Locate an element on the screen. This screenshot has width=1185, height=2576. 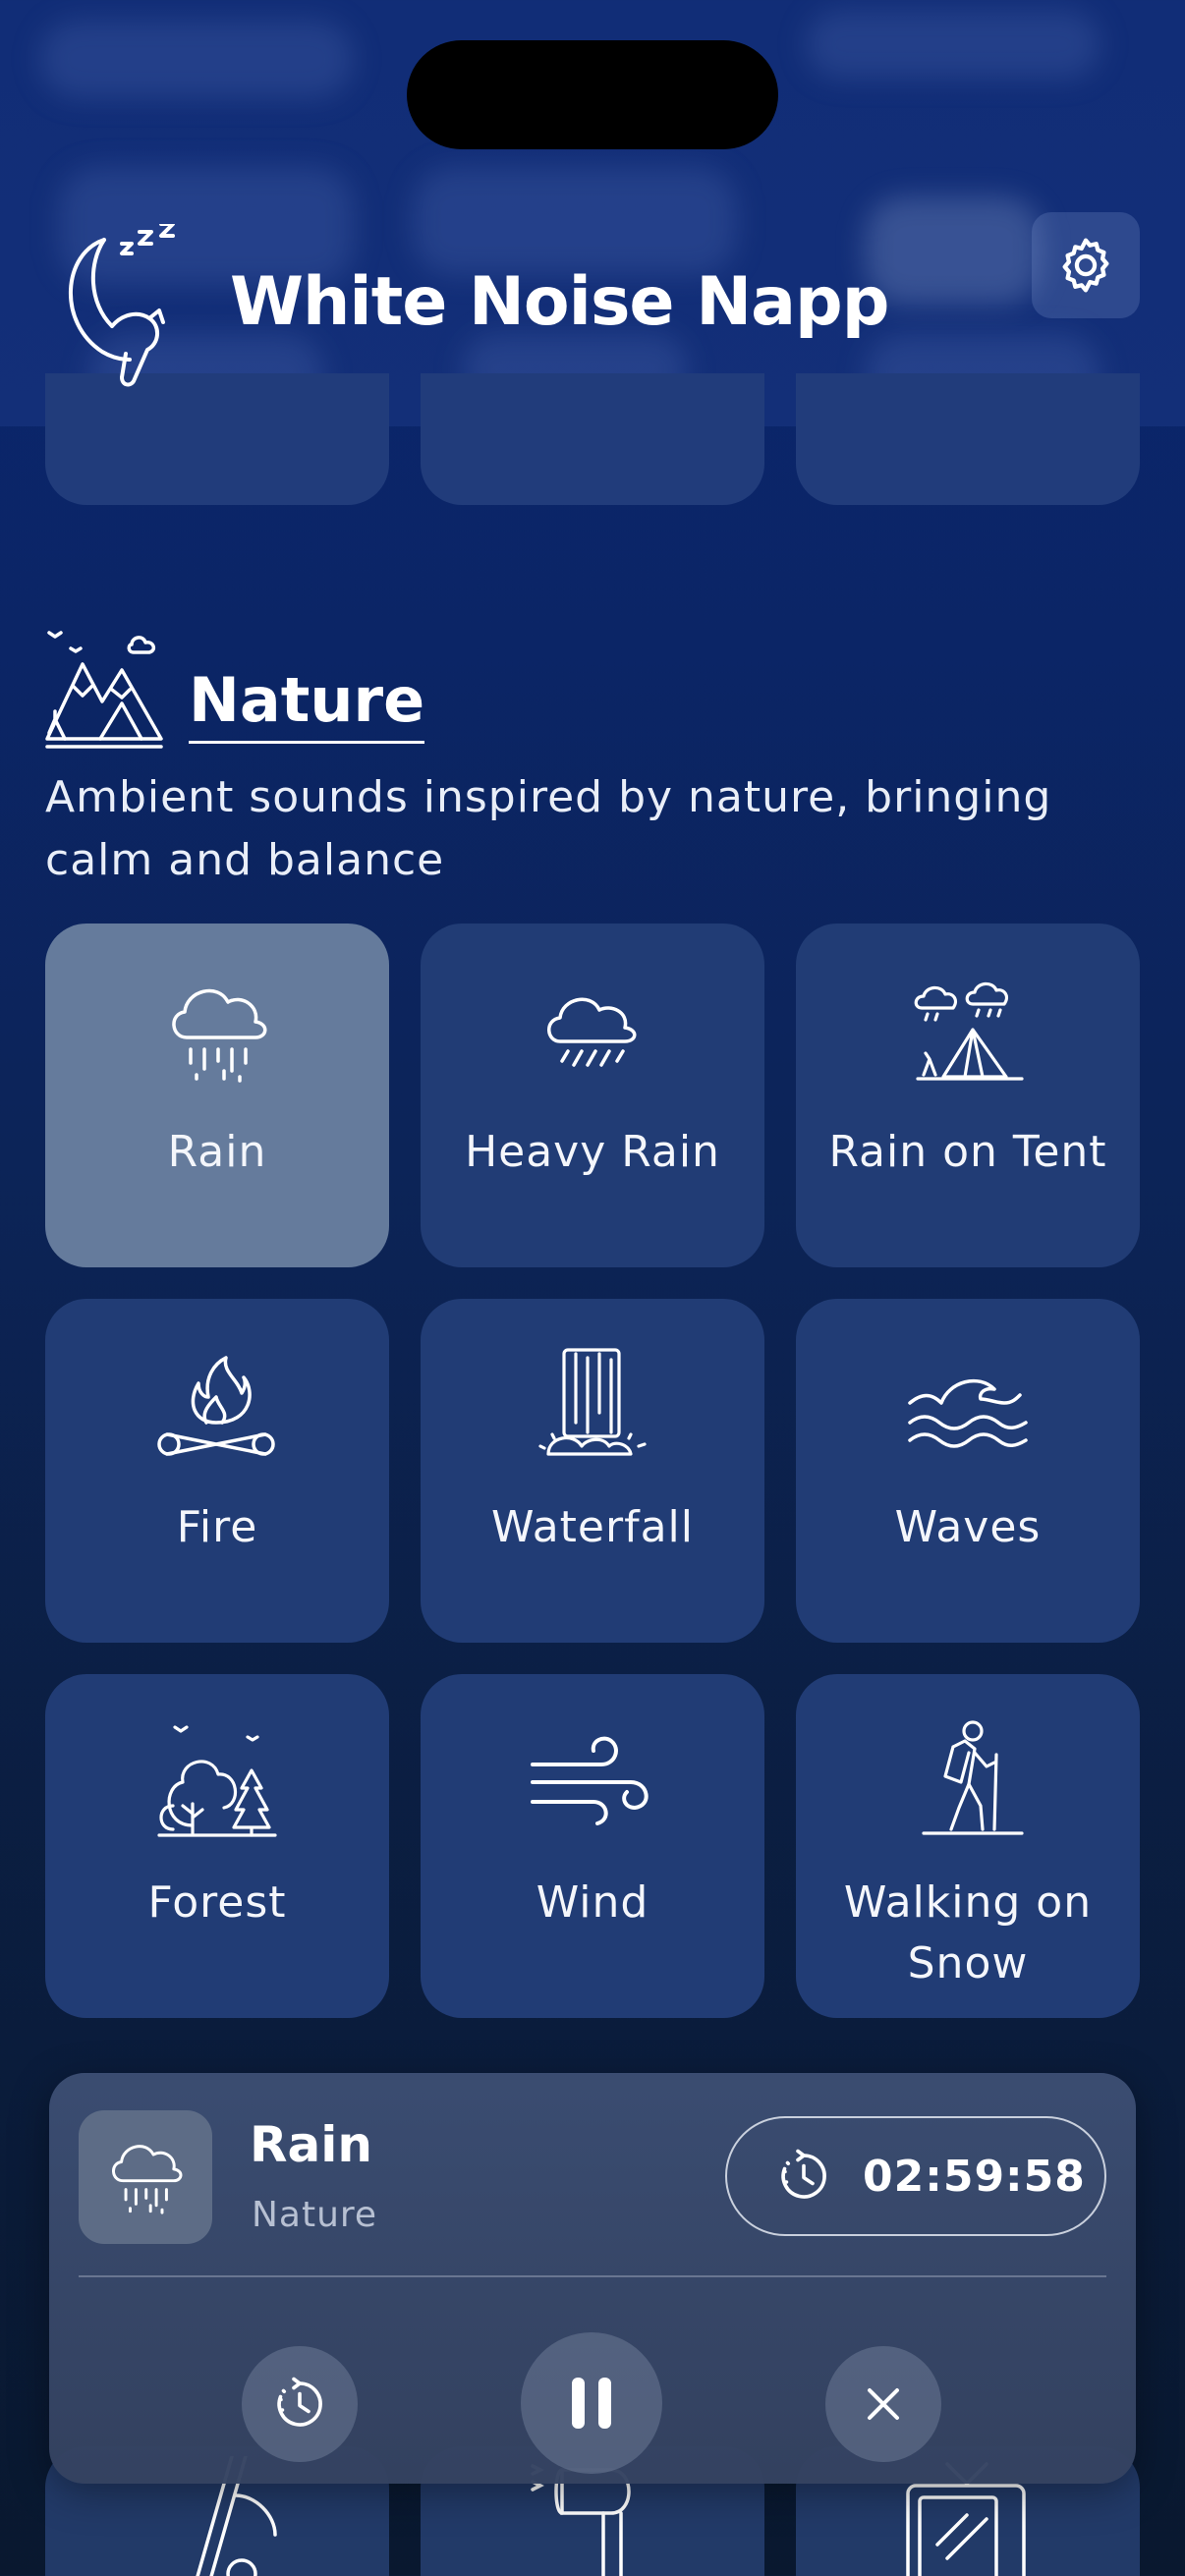
divider is located at coordinates (592, 2276).